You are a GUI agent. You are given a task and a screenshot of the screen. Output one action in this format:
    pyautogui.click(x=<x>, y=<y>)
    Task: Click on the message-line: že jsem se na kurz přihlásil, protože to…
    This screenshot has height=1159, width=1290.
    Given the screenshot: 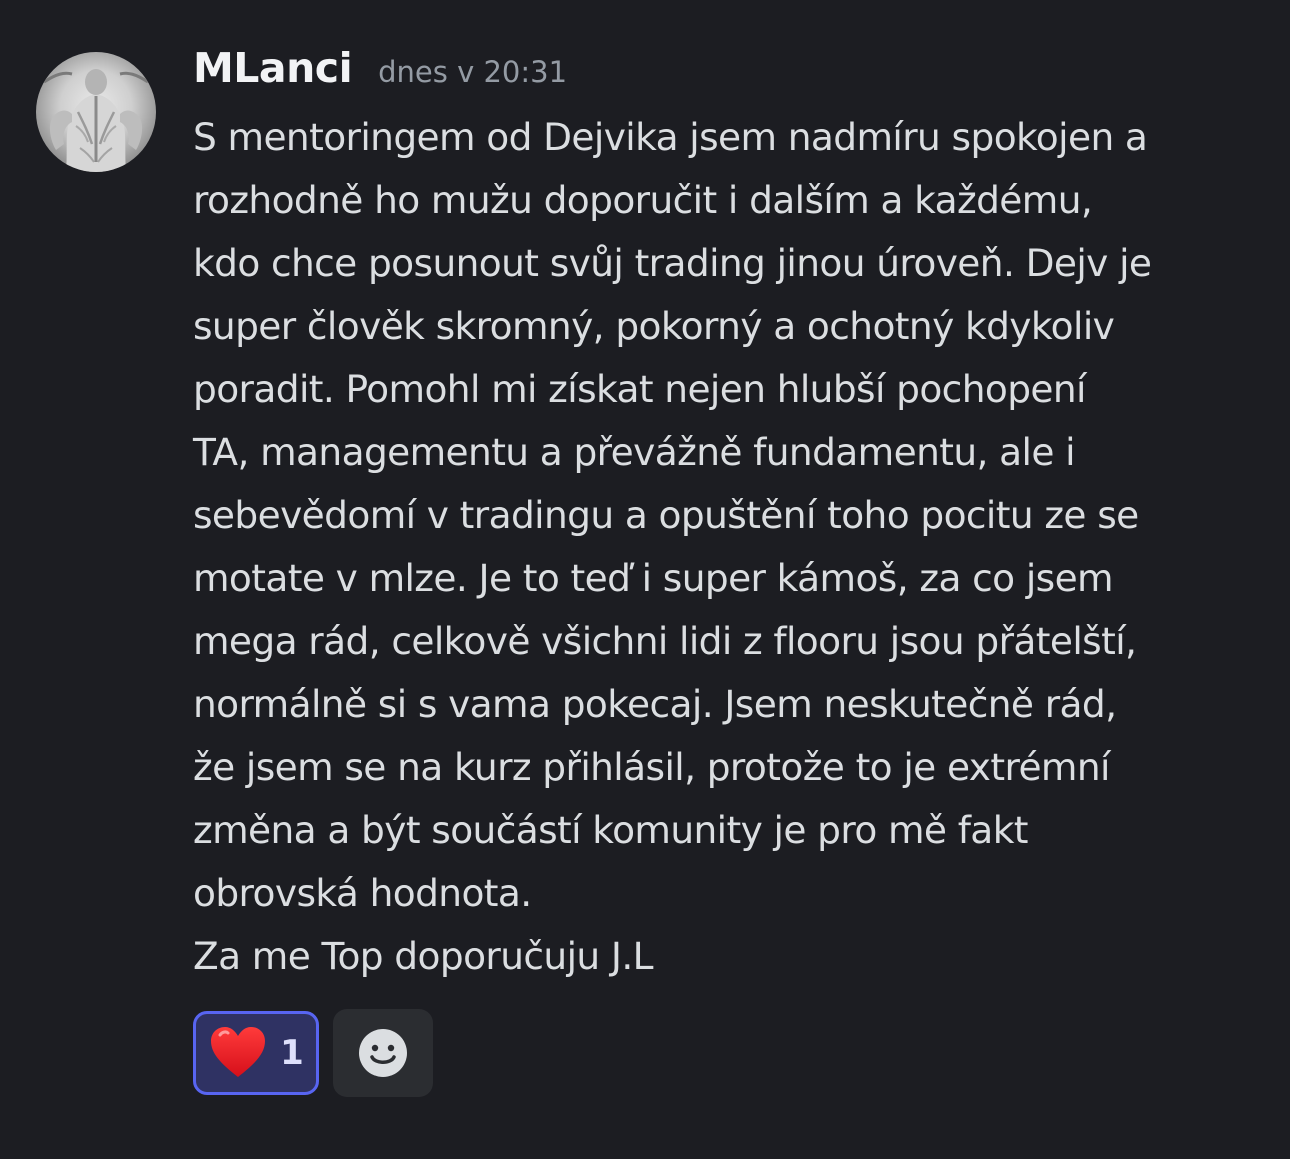 What is the action you would take?
    pyautogui.click(x=651, y=767)
    